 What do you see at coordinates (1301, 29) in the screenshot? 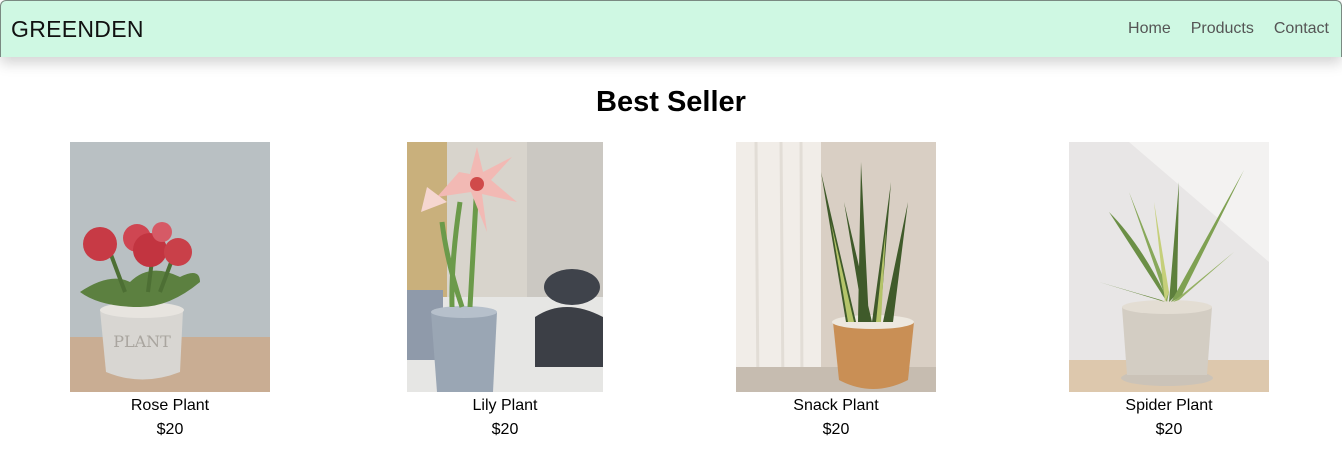
I see `nav-contact-link: Contact` at bounding box center [1301, 29].